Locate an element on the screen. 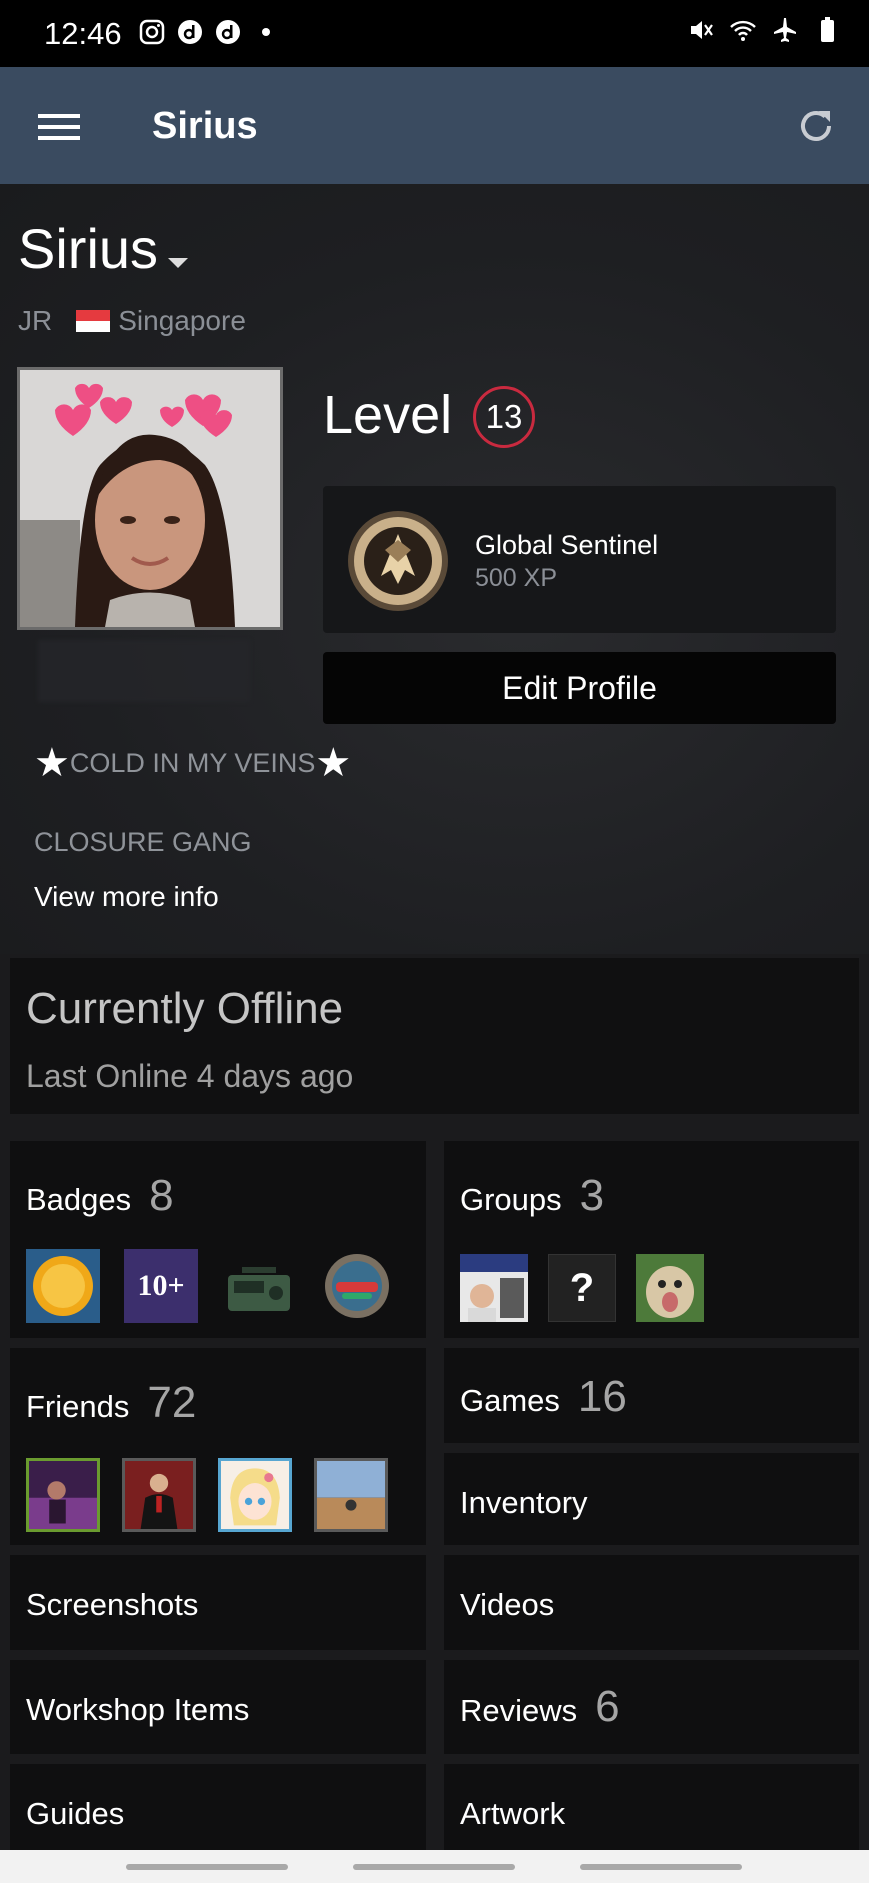 The width and height of the screenshot is (869, 1883). avatar-frame-blur is located at coordinates (144, 671).